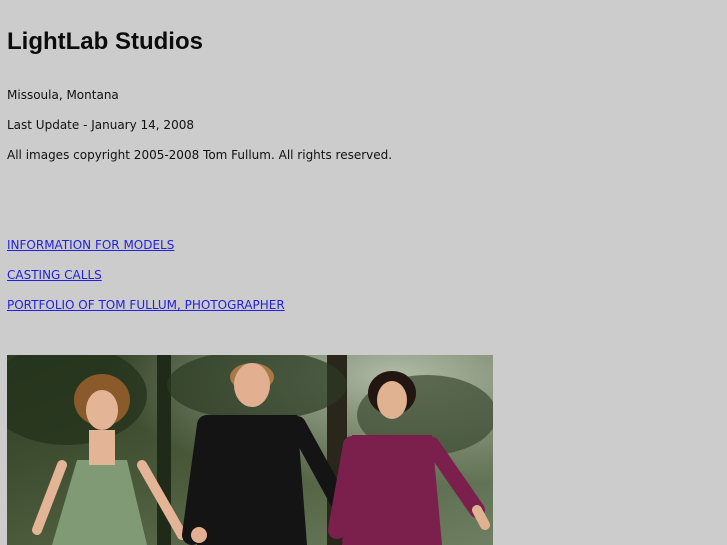 The image size is (727, 545). I want to click on location-text: Missoula, Montana, so click(63, 95).